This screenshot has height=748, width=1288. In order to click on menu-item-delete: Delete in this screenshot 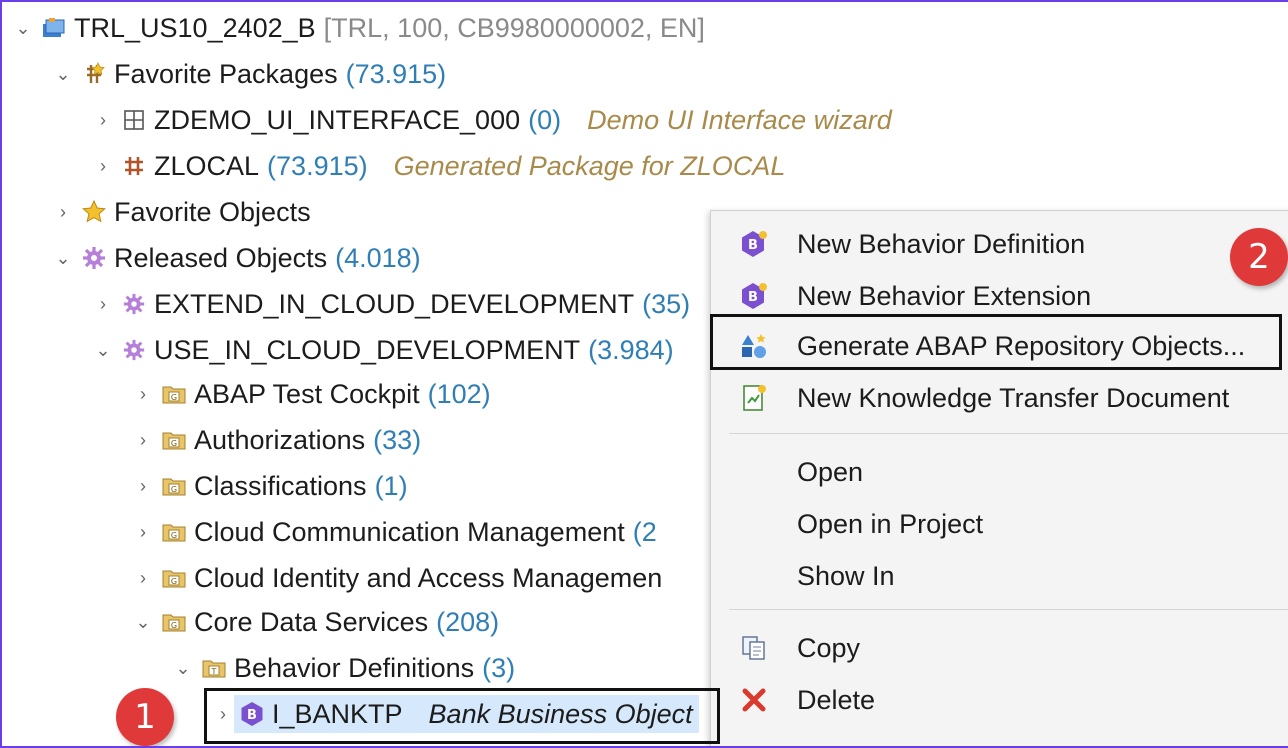, I will do `click(999, 700)`.